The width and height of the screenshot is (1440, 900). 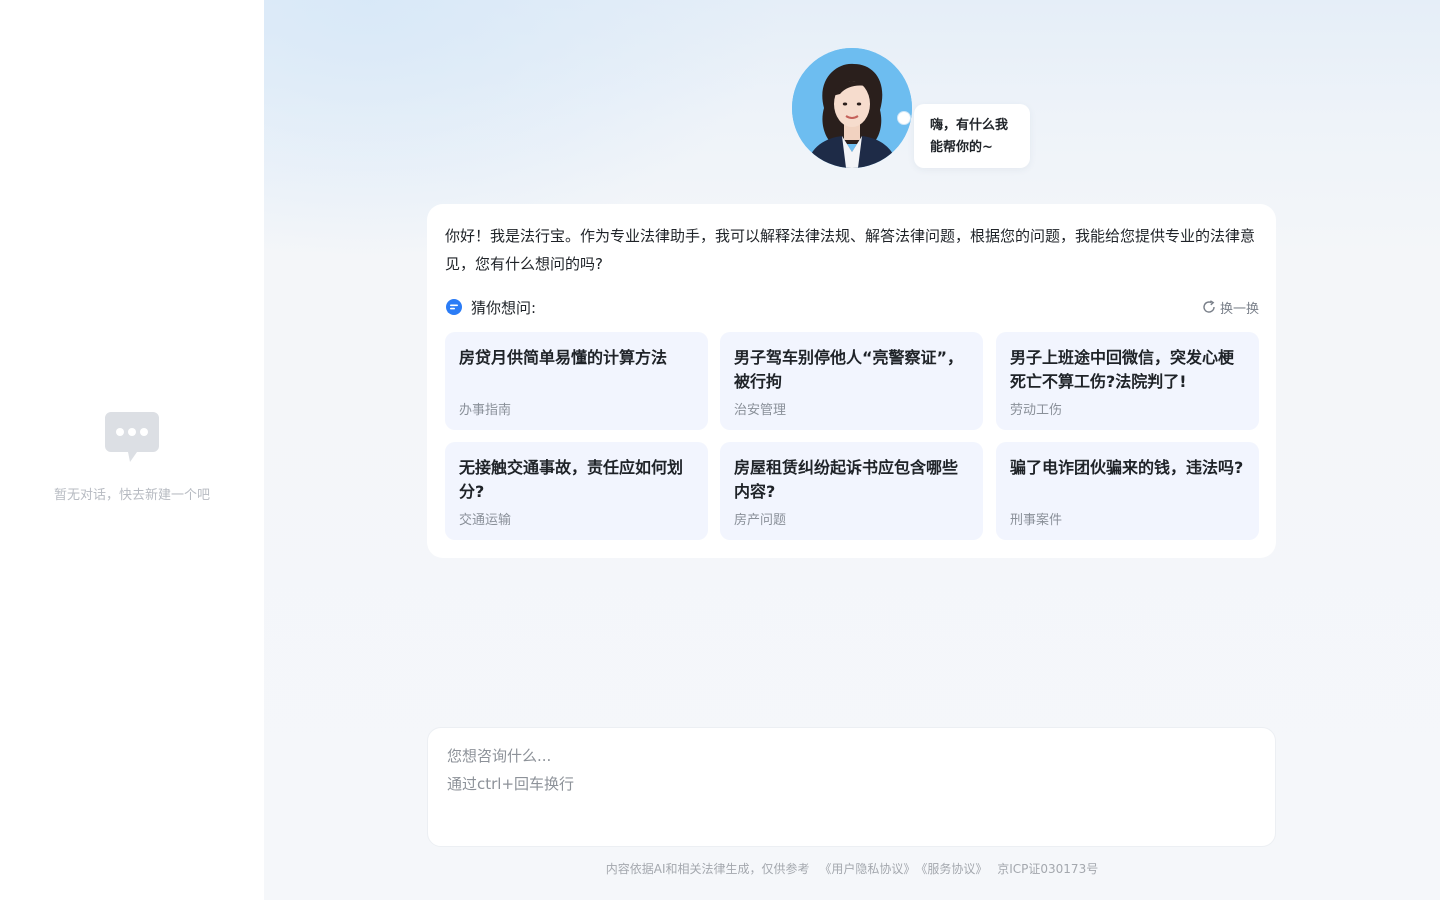 I want to click on chat-bubble-icon, so click(x=132, y=437).